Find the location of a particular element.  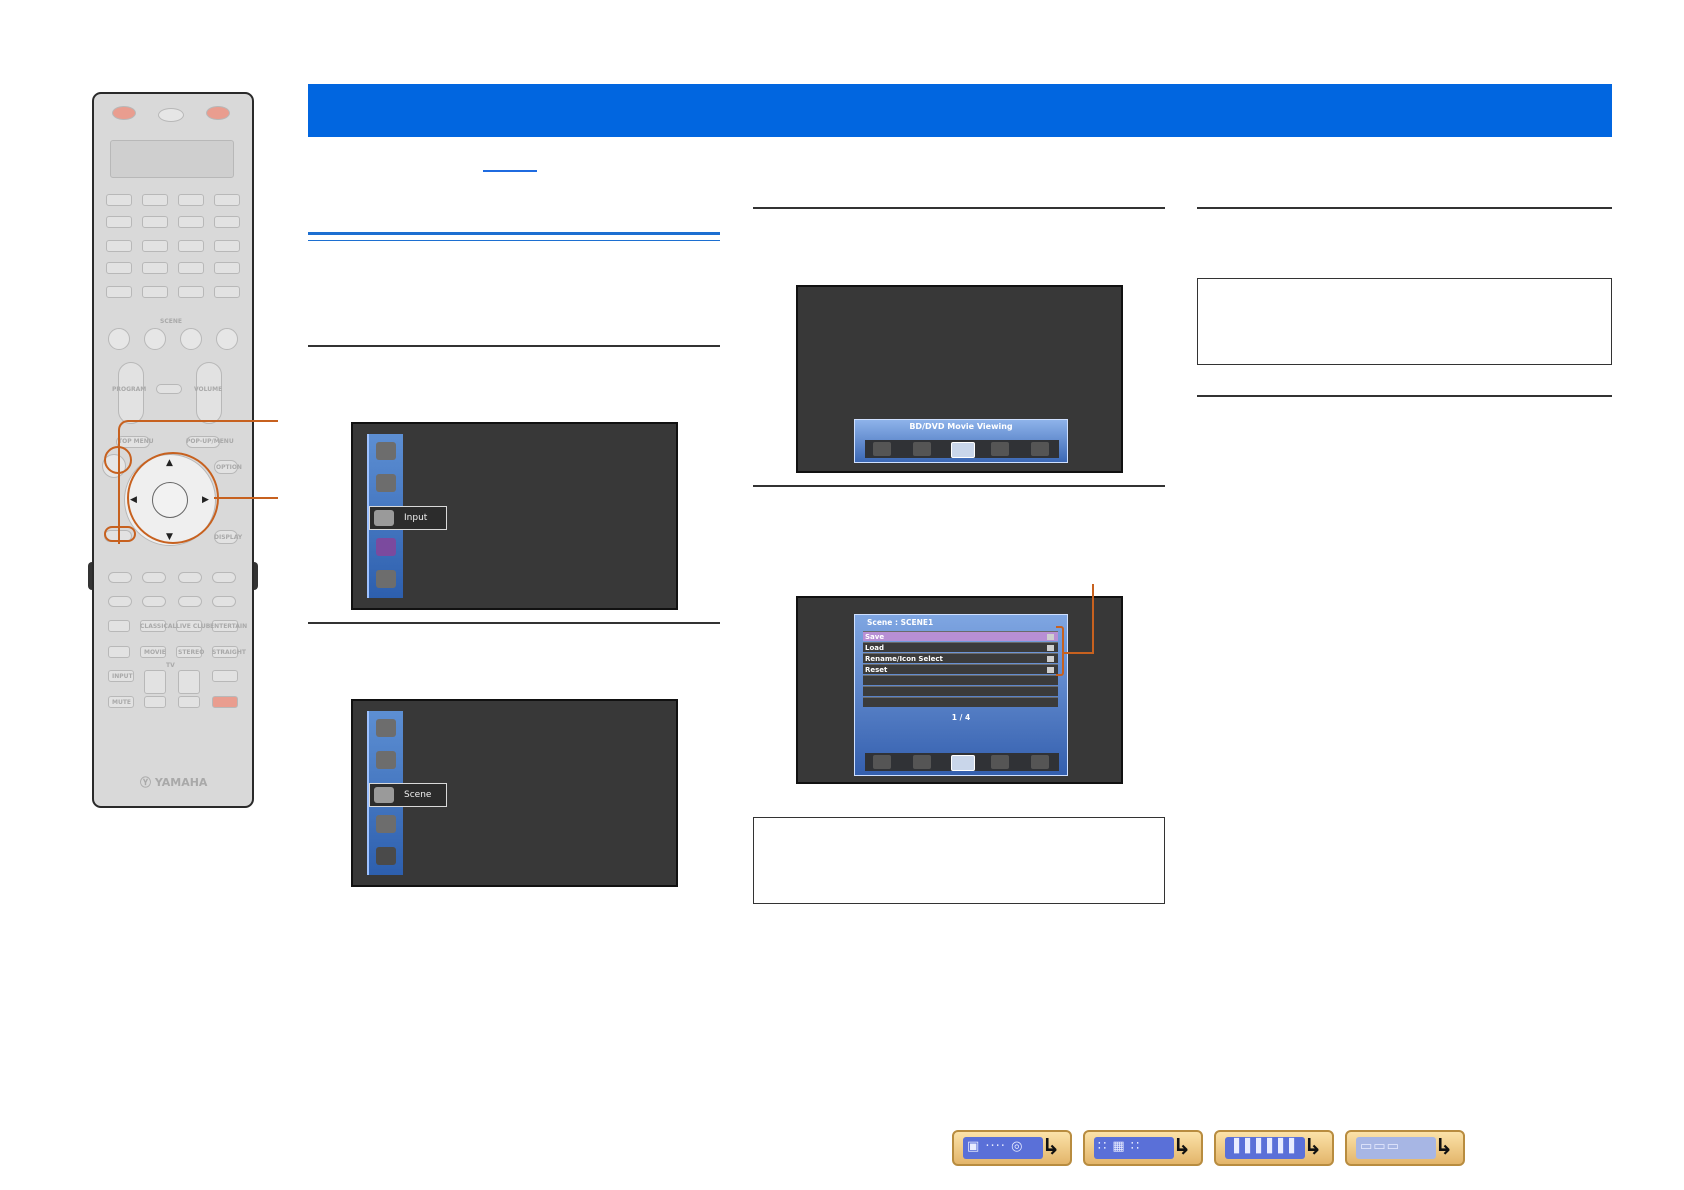

menu-selected-label: Scene is located at coordinates (418, 795).